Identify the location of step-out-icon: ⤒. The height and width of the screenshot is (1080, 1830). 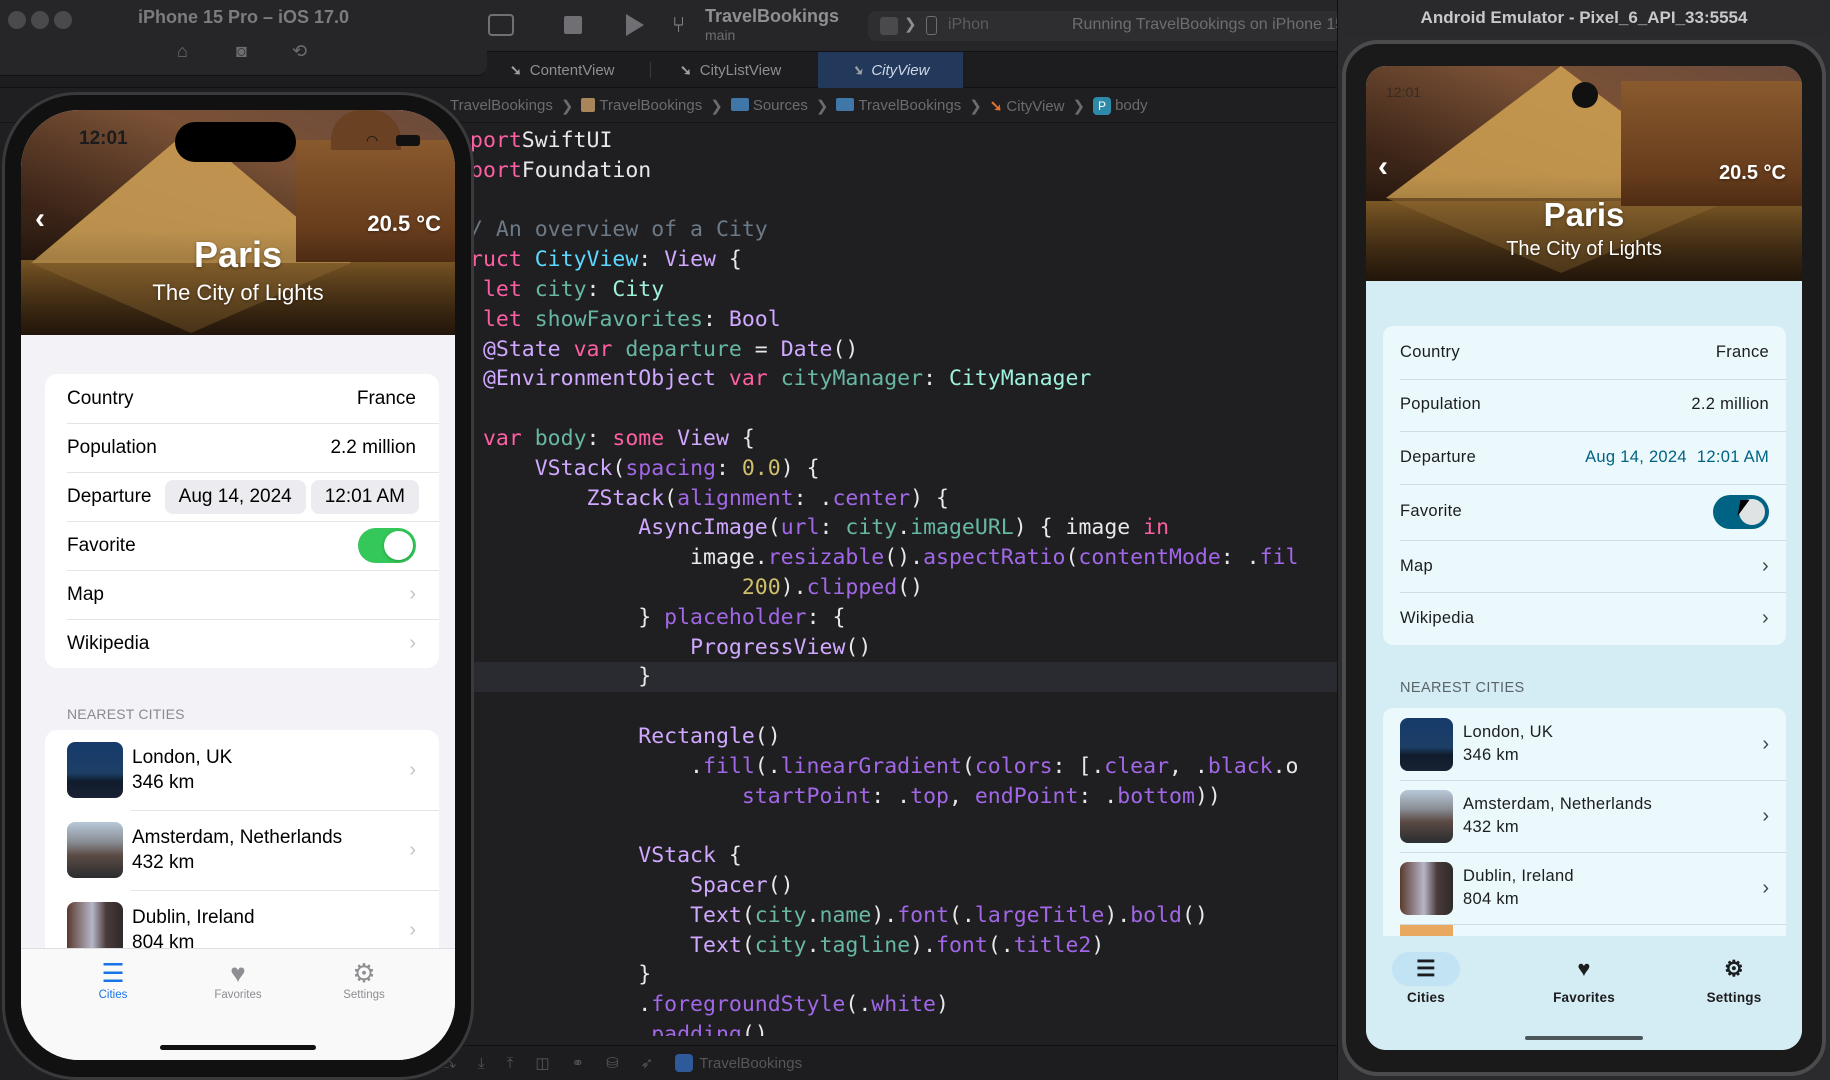
(510, 1063).